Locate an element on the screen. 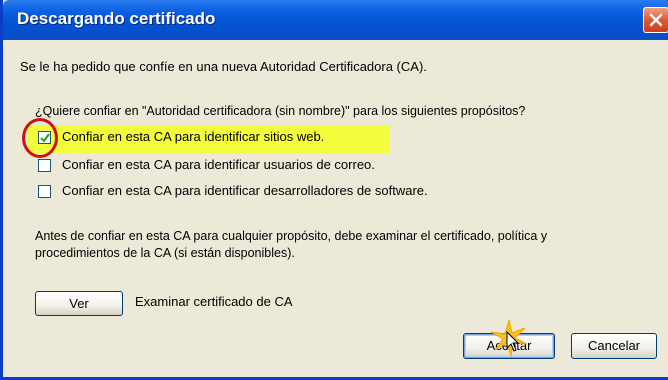  view-button: Ver is located at coordinates (79, 303).